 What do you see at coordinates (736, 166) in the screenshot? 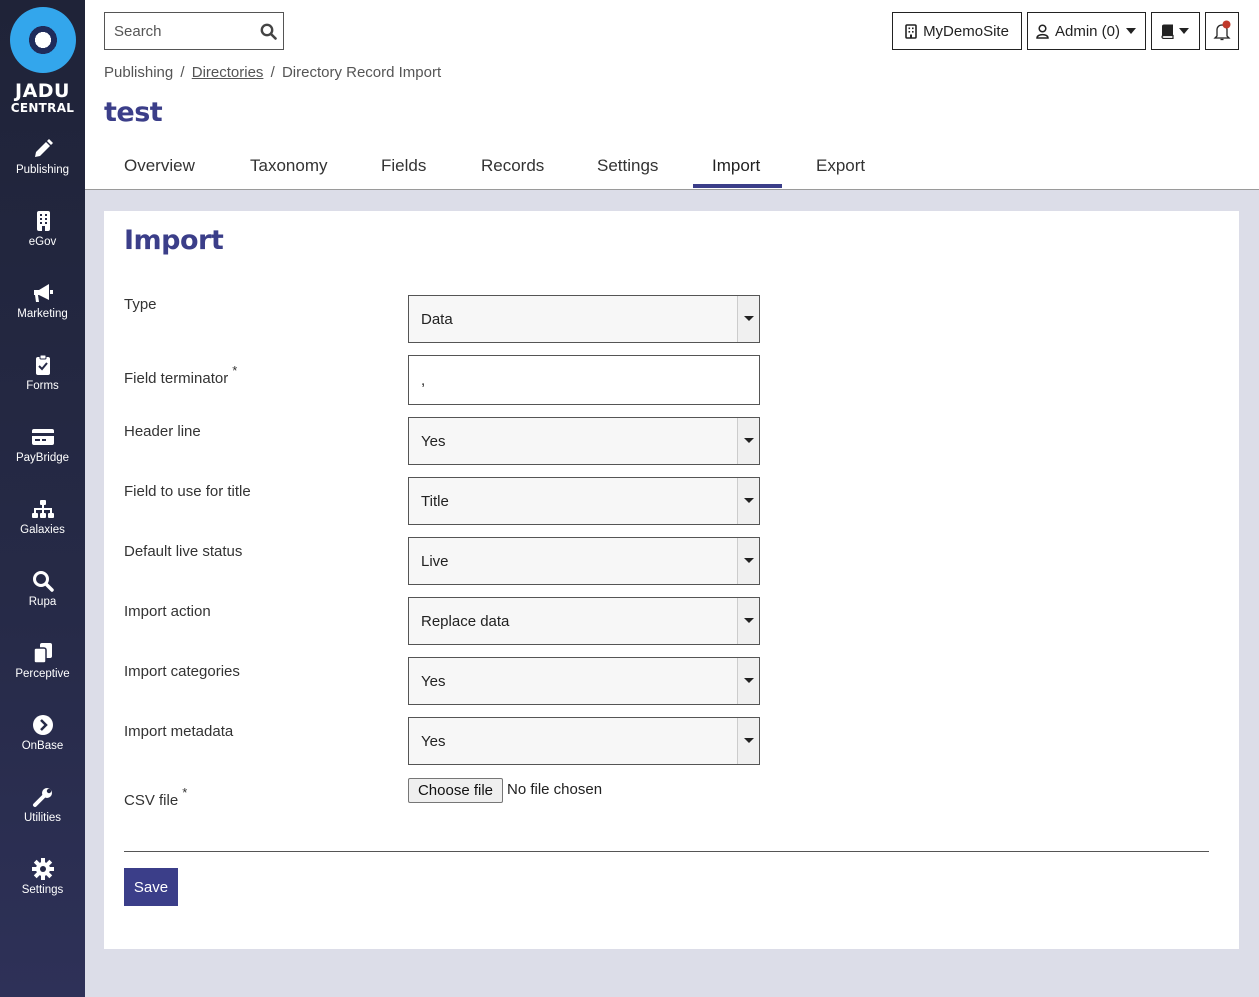
I see `tab-import: Import` at bounding box center [736, 166].